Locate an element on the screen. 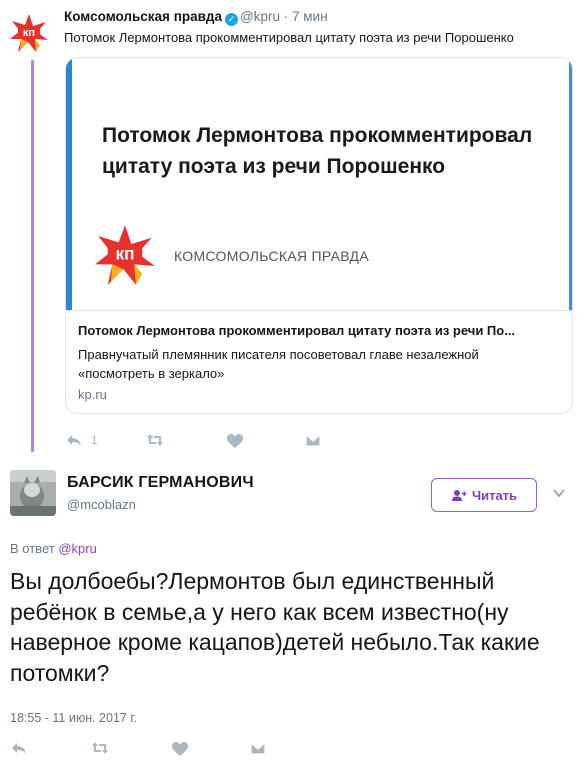 The height and width of the screenshot is (762, 580). card-image-right-border is located at coordinates (570, 184).